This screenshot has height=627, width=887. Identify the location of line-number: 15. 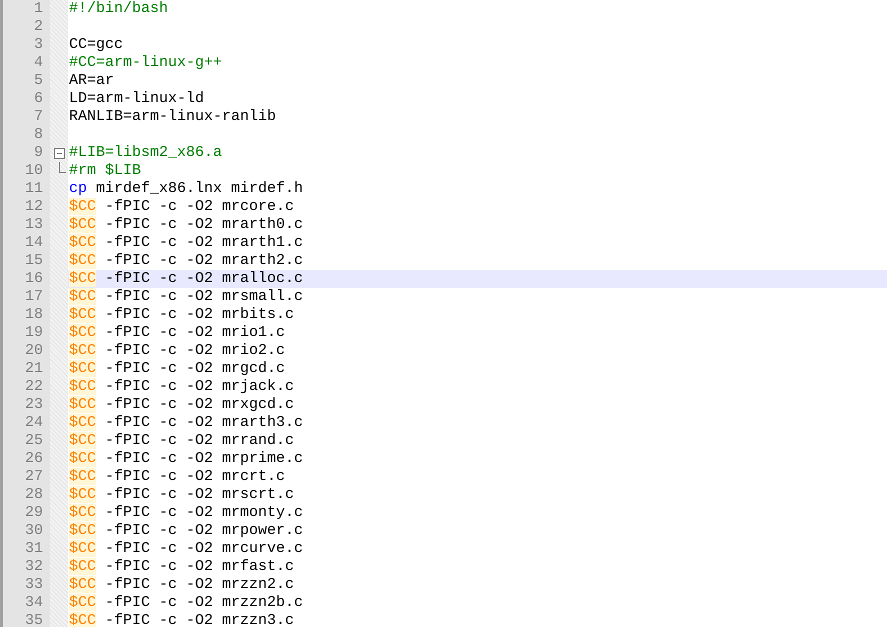
(34, 261).